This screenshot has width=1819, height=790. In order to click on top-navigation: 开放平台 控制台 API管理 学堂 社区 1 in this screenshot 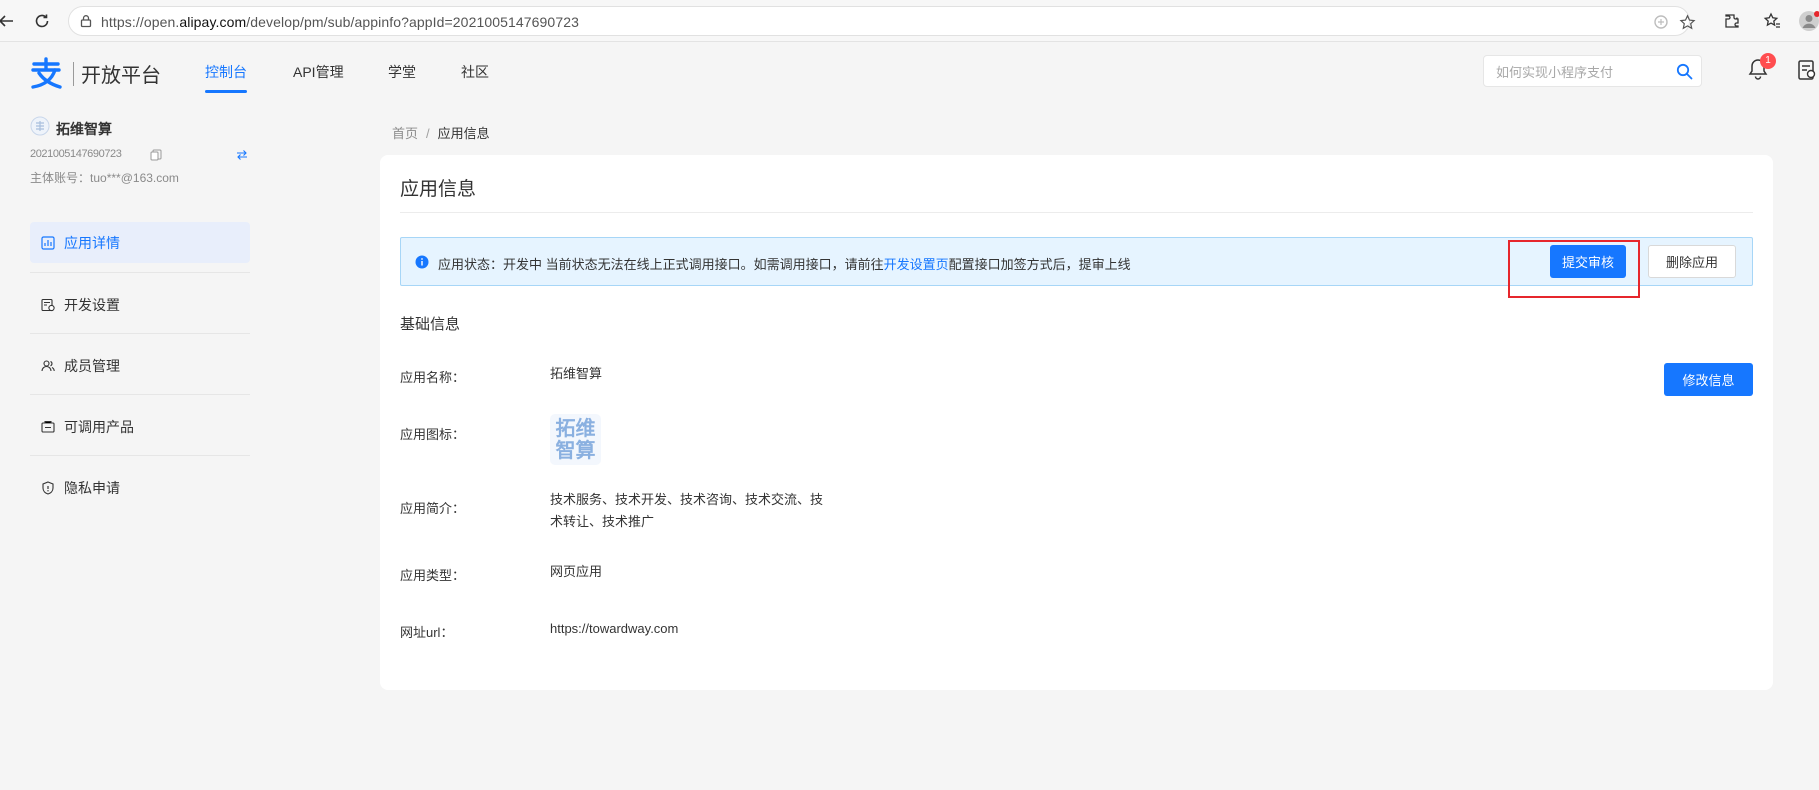, I will do `click(909, 73)`.